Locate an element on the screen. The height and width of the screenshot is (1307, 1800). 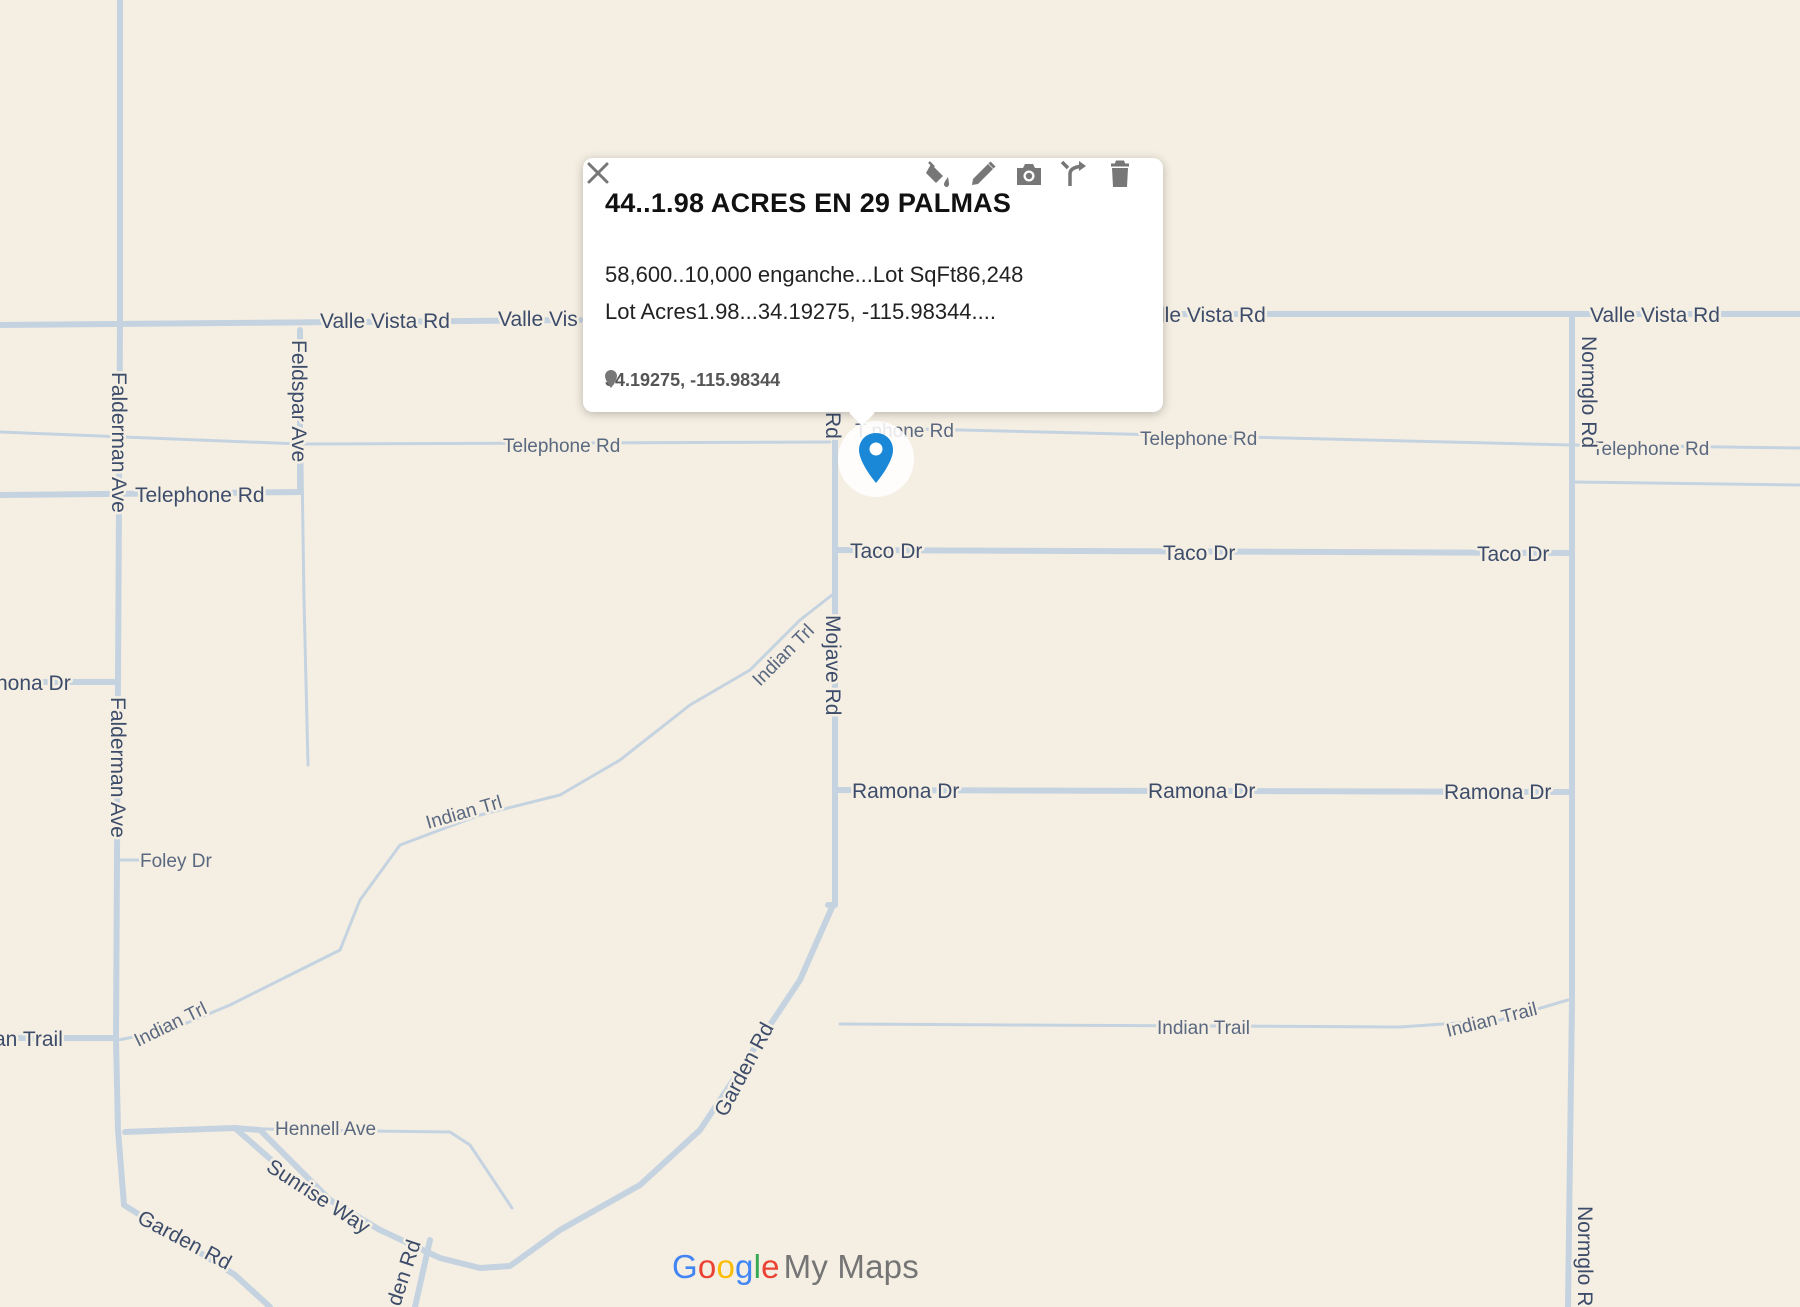
street-label: an Trail is located at coordinates (31, 1039).